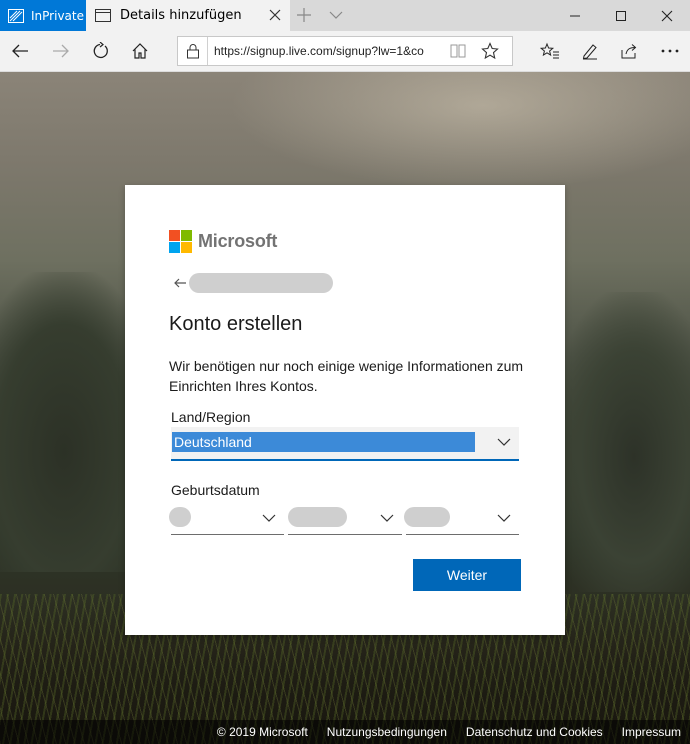  What do you see at coordinates (304, 15) in the screenshot?
I see `new-tab-icon` at bounding box center [304, 15].